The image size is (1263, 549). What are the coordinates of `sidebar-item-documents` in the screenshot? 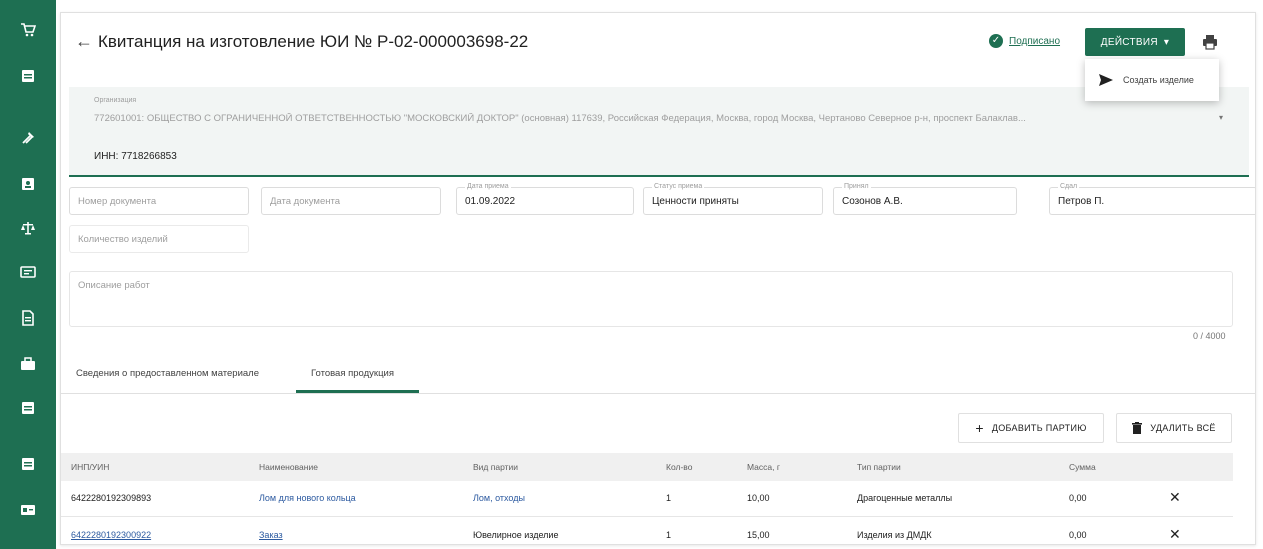 It's located at (28, 76).